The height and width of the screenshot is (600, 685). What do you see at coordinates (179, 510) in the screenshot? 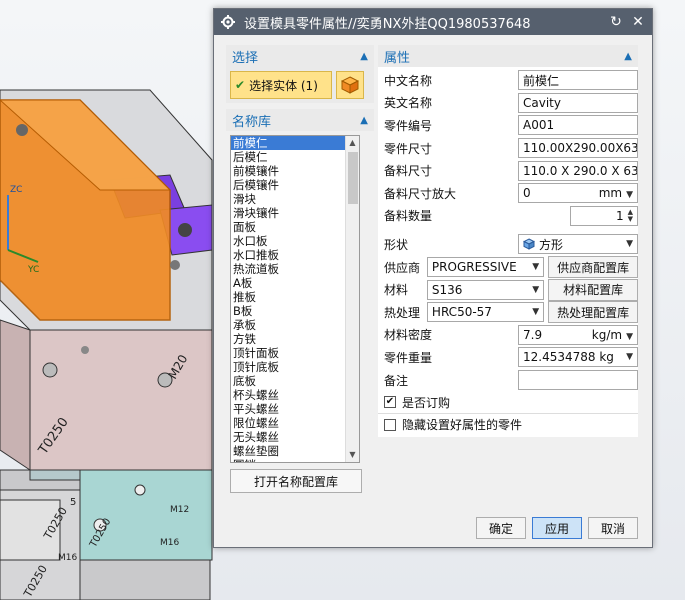
I see `m12-label: M12` at bounding box center [179, 510].